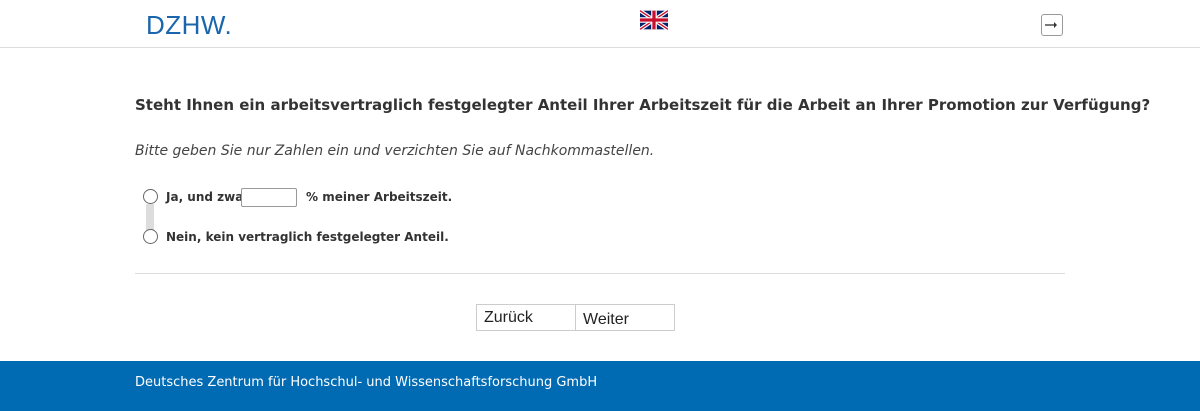 This screenshot has width=1200, height=411. What do you see at coordinates (269, 197) in the screenshot?
I see `percentage-input` at bounding box center [269, 197].